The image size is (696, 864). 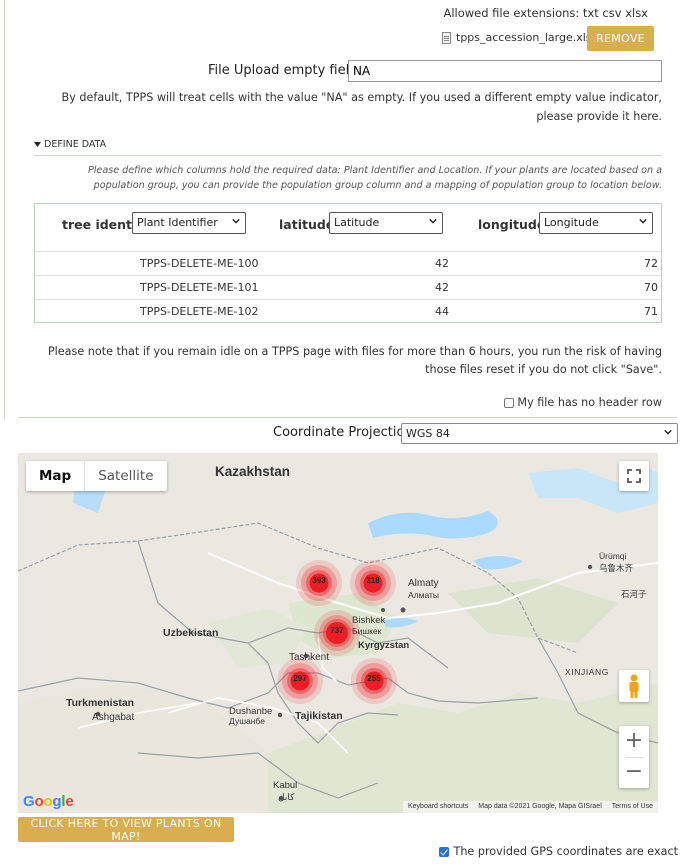 What do you see at coordinates (545, 13) in the screenshot?
I see `allowed-extensions: Allowed file extensions: txt csv xlsx` at bounding box center [545, 13].